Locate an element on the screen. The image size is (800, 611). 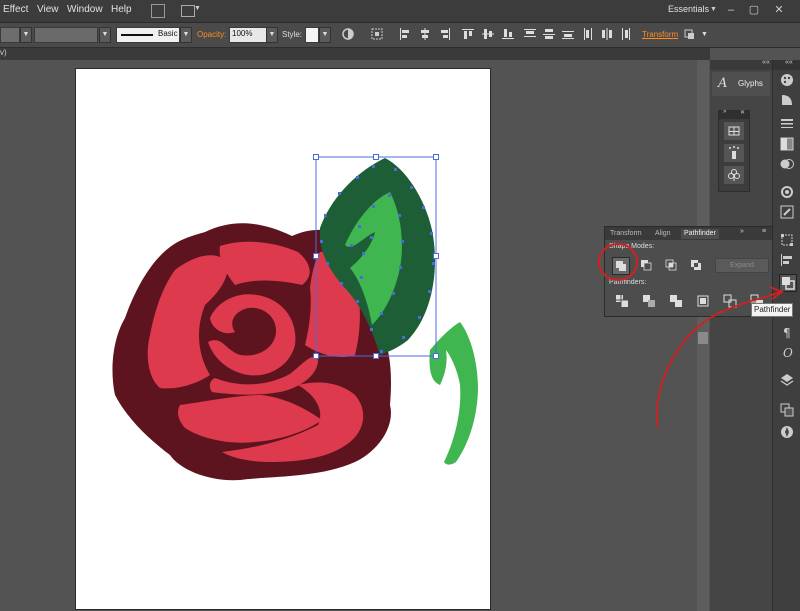
tab-align: Align is located at coordinates (663, 234).